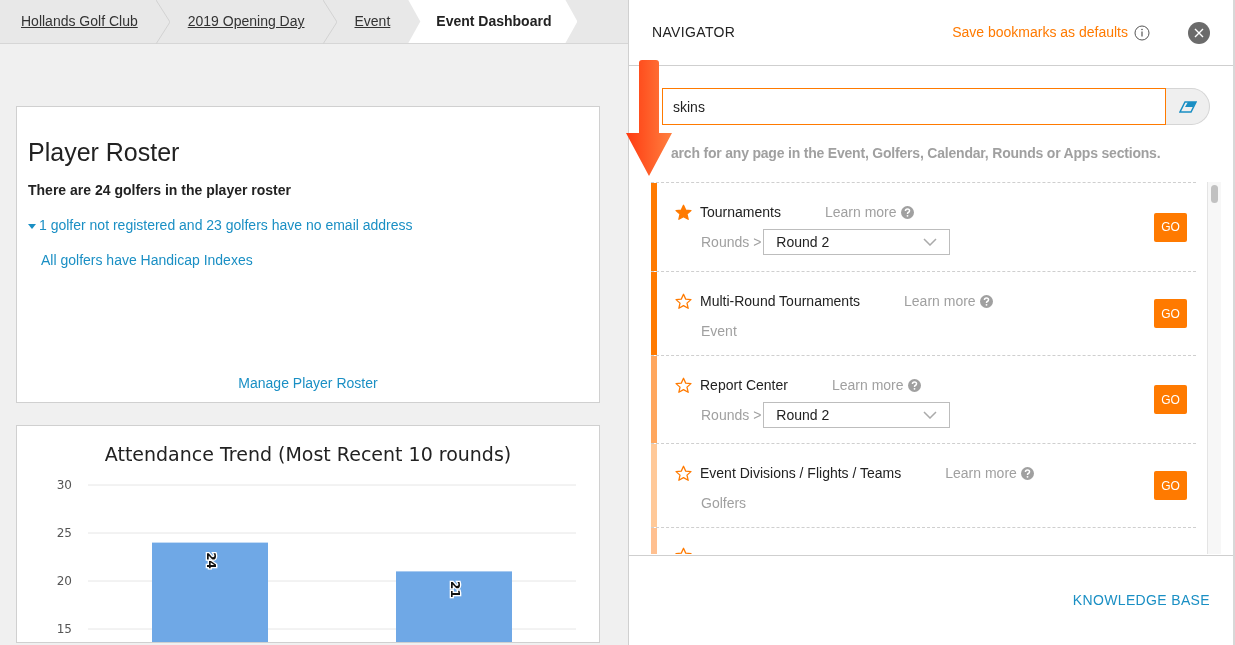 This screenshot has width=1235, height=645. Describe the element at coordinates (78, 21) in the screenshot. I see `breadcrumb-link: Hollands Golf Club` at that location.